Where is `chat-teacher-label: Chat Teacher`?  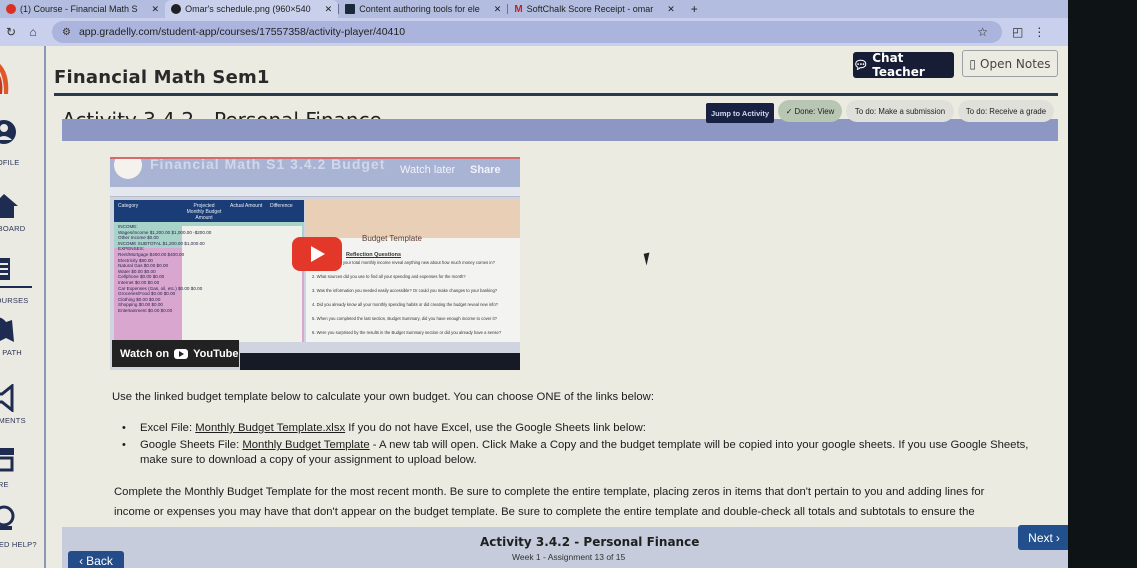
chat-teacher-label: Chat Teacher is located at coordinates (898, 65).